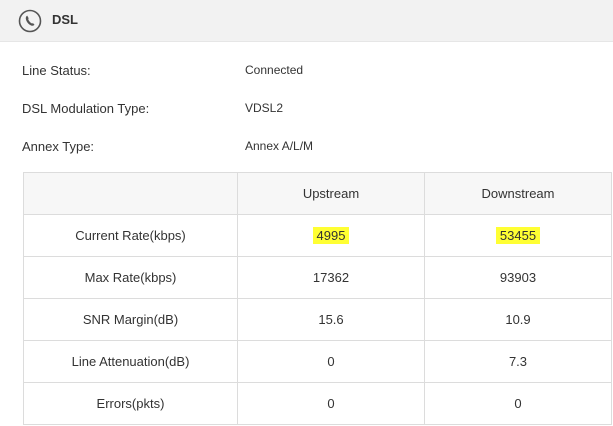  Describe the element at coordinates (86, 108) in the screenshot. I see `modulation-type-label: DSL Modulation Type:` at that location.